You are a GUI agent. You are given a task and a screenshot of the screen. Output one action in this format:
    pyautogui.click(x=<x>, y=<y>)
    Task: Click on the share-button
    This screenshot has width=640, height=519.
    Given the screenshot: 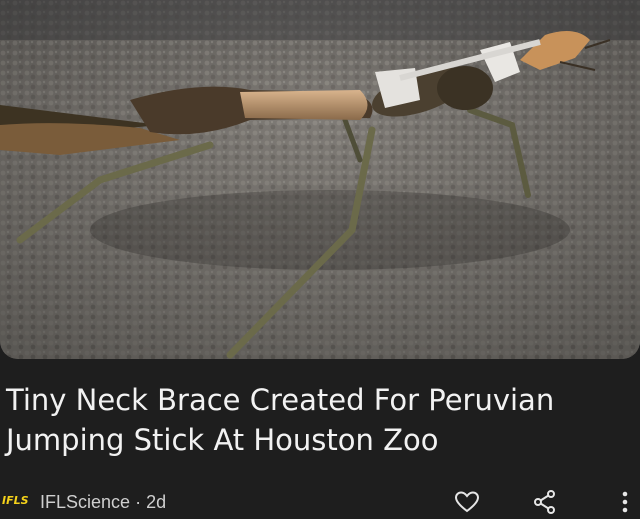 What is the action you would take?
    pyautogui.click(x=545, y=502)
    